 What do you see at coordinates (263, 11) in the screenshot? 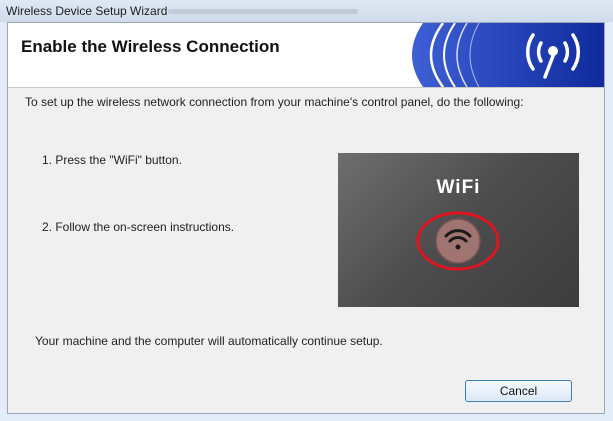
I see `title-blur` at bounding box center [263, 11].